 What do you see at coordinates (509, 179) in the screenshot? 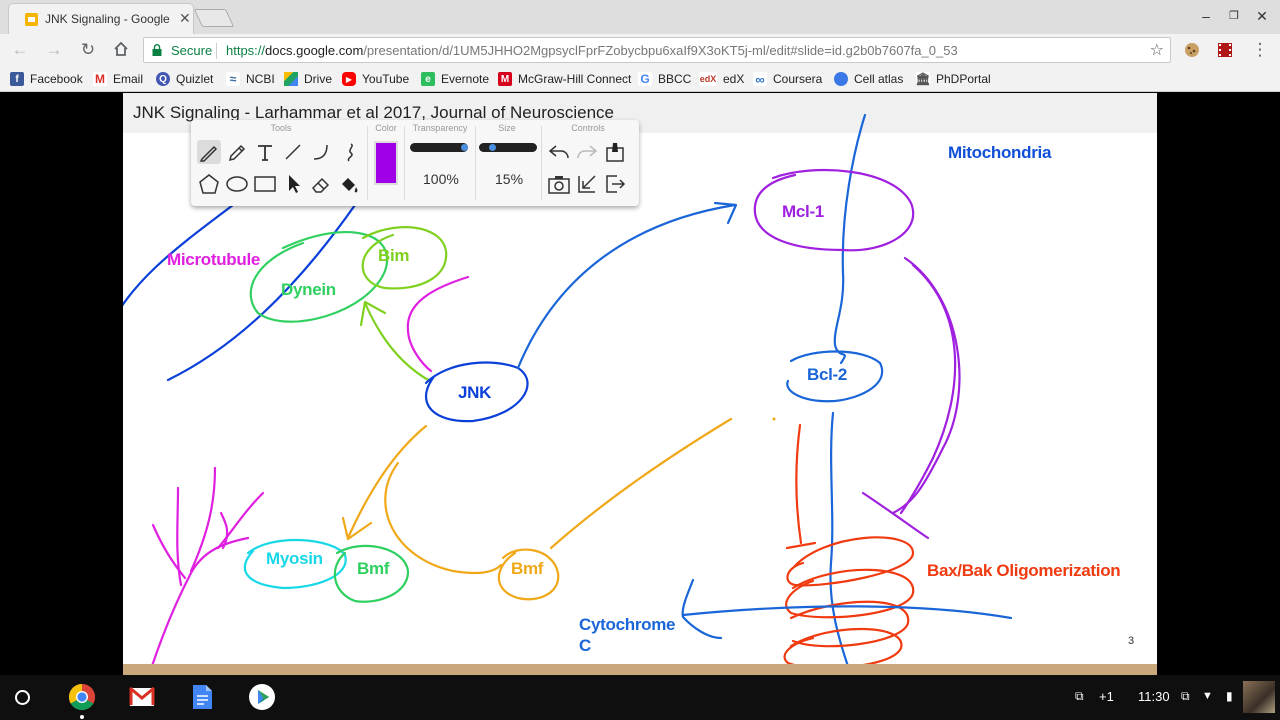
I see `size-value: 15%` at bounding box center [509, 179].